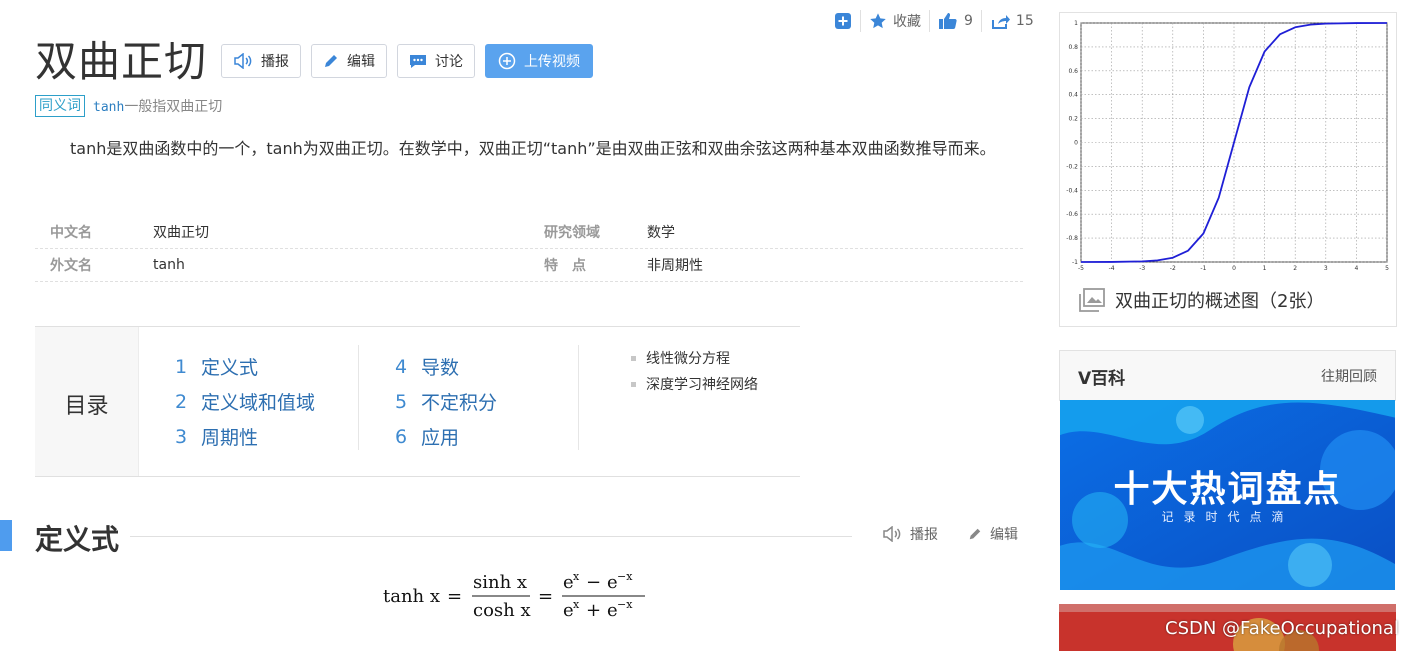  I want to click on catalog-item-derivative: 4 导数, so click(486, 366).